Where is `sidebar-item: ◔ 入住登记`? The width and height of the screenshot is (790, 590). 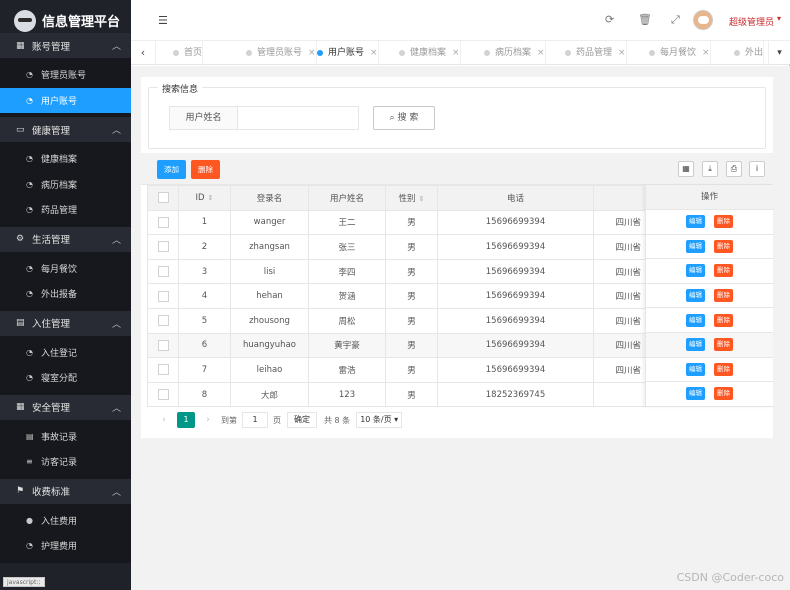 sidebar-item: ◔ 入住登记 is located at coordinates (65, 352).